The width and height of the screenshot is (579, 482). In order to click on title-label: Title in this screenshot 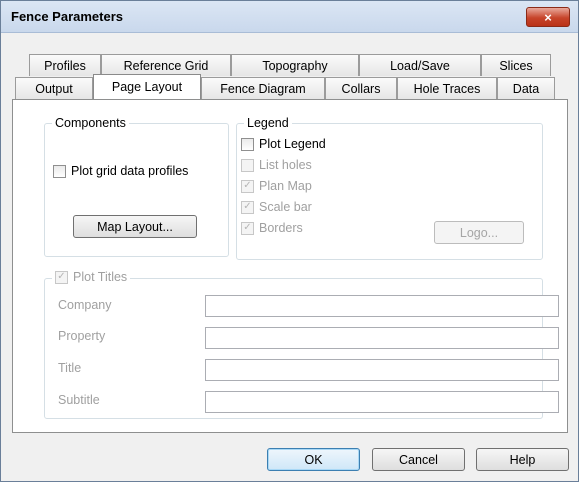, I will do `click(70, 368)`.